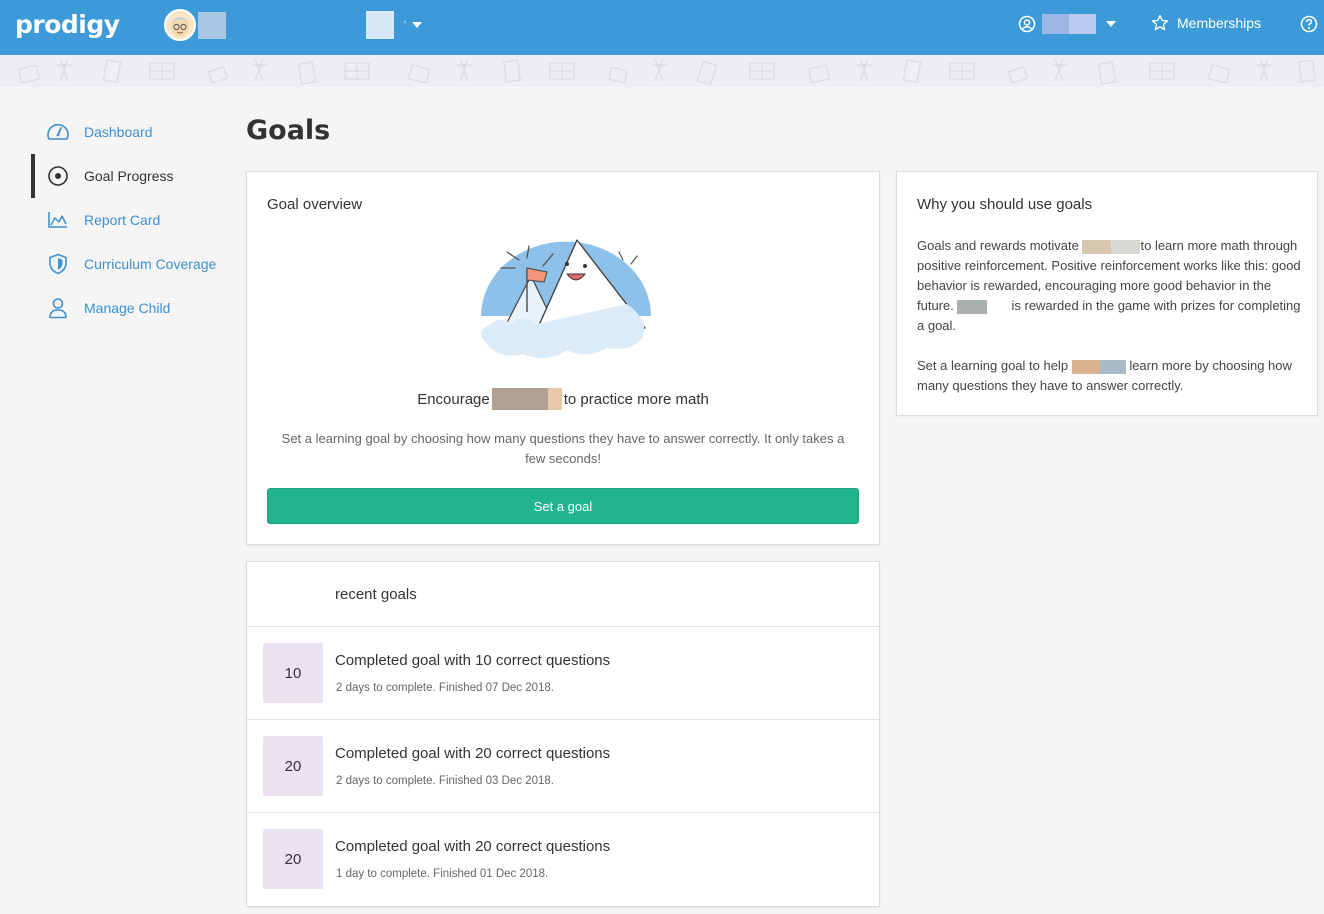 The height and width of the screenshot is (914, 1324). I want to click on memberships-link: Memberships, so click(1206, 23).